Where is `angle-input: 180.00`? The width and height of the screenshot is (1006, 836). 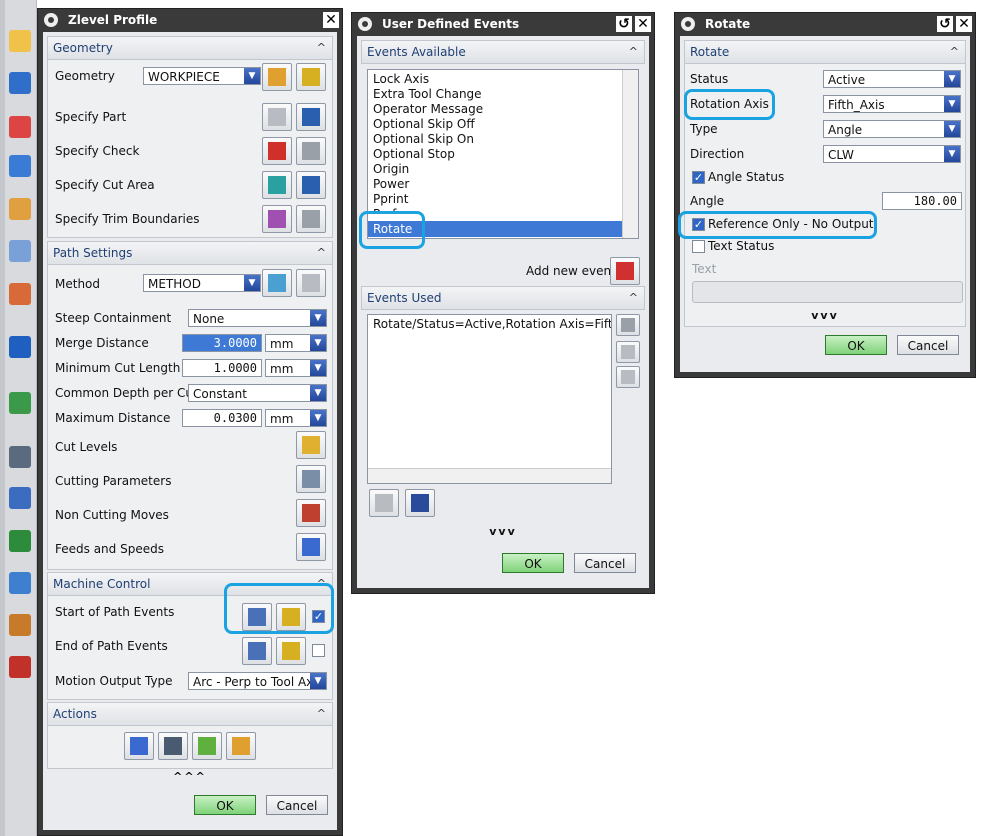 angle-input: 180.00 is located at coordinates (922, 201).